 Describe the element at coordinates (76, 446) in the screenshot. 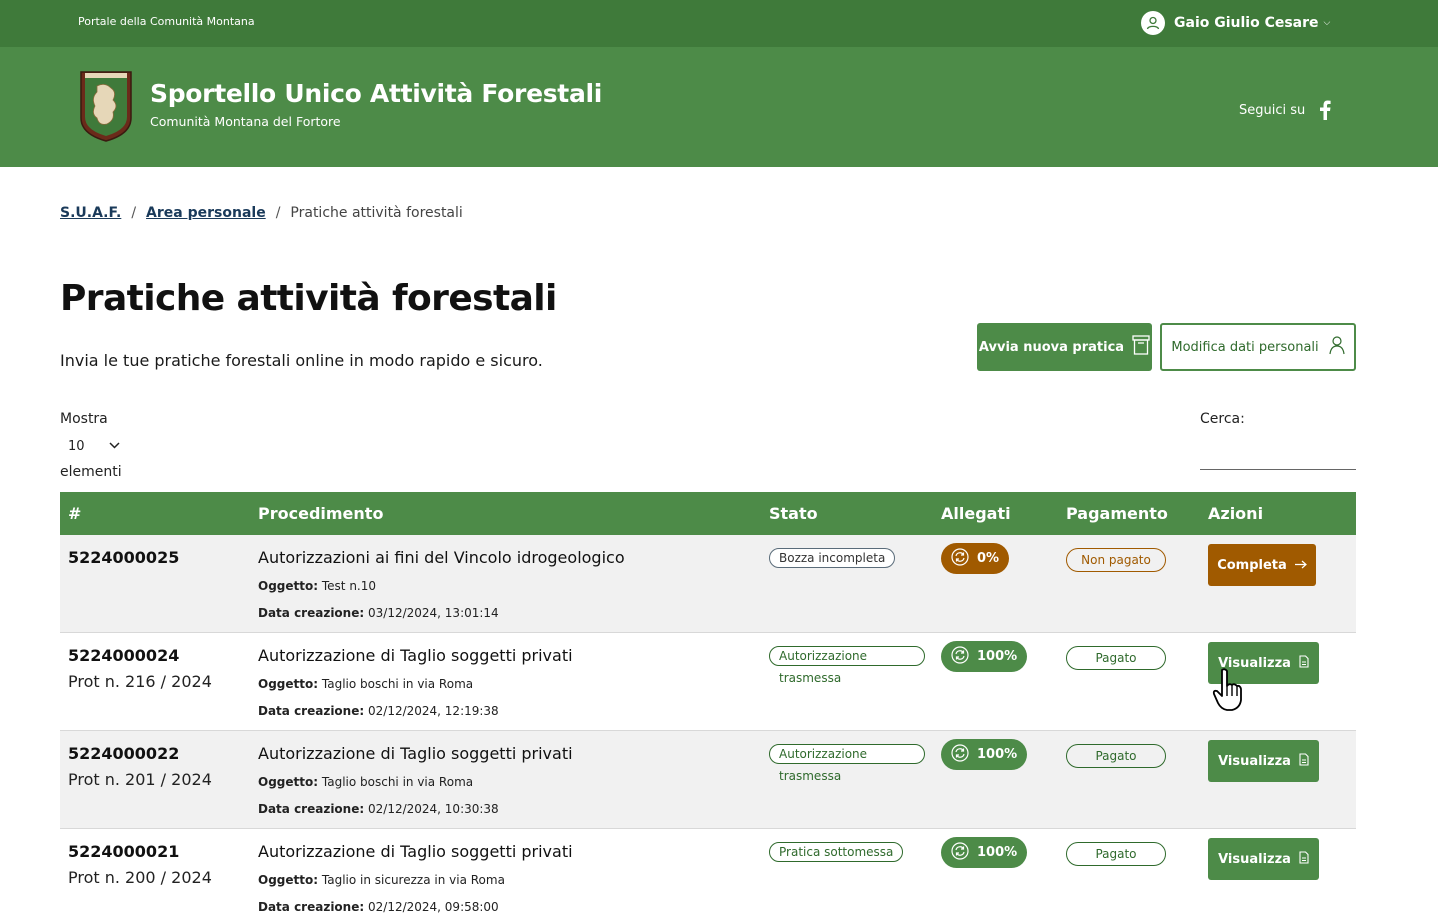

I see `page-size-value: 10` at that location.